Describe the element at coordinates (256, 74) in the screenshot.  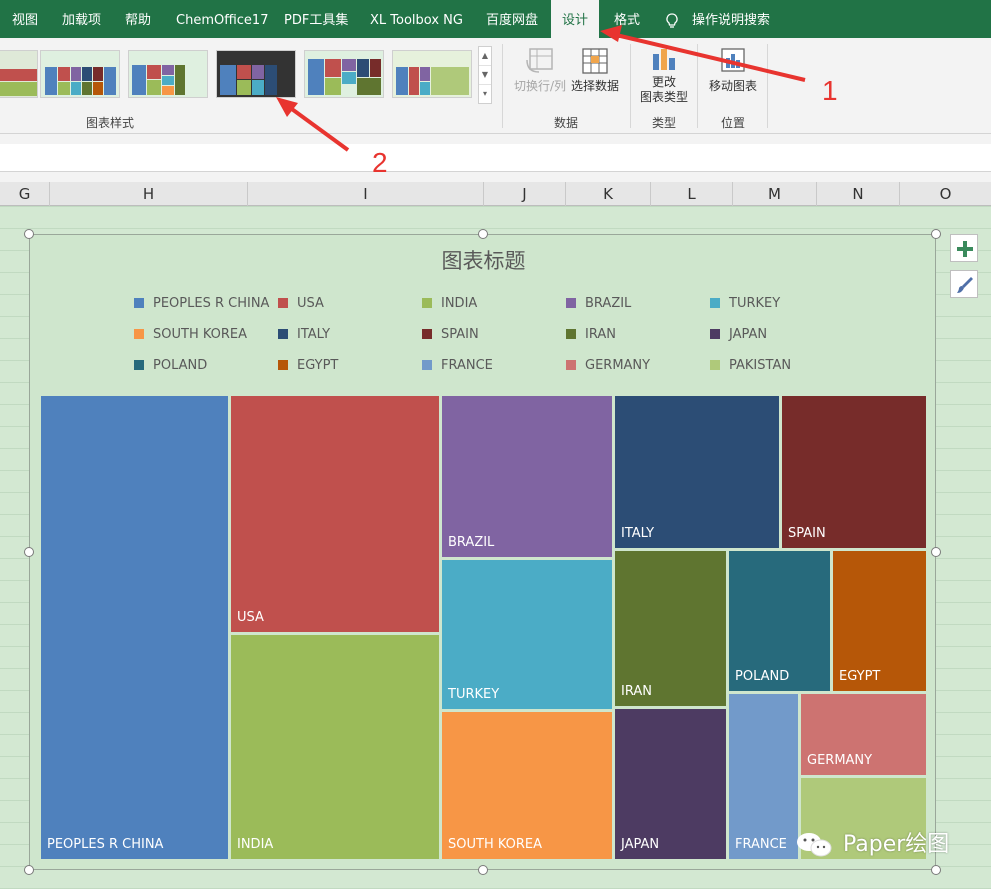
I see `chart-style-thumbnail-dark` at that location.